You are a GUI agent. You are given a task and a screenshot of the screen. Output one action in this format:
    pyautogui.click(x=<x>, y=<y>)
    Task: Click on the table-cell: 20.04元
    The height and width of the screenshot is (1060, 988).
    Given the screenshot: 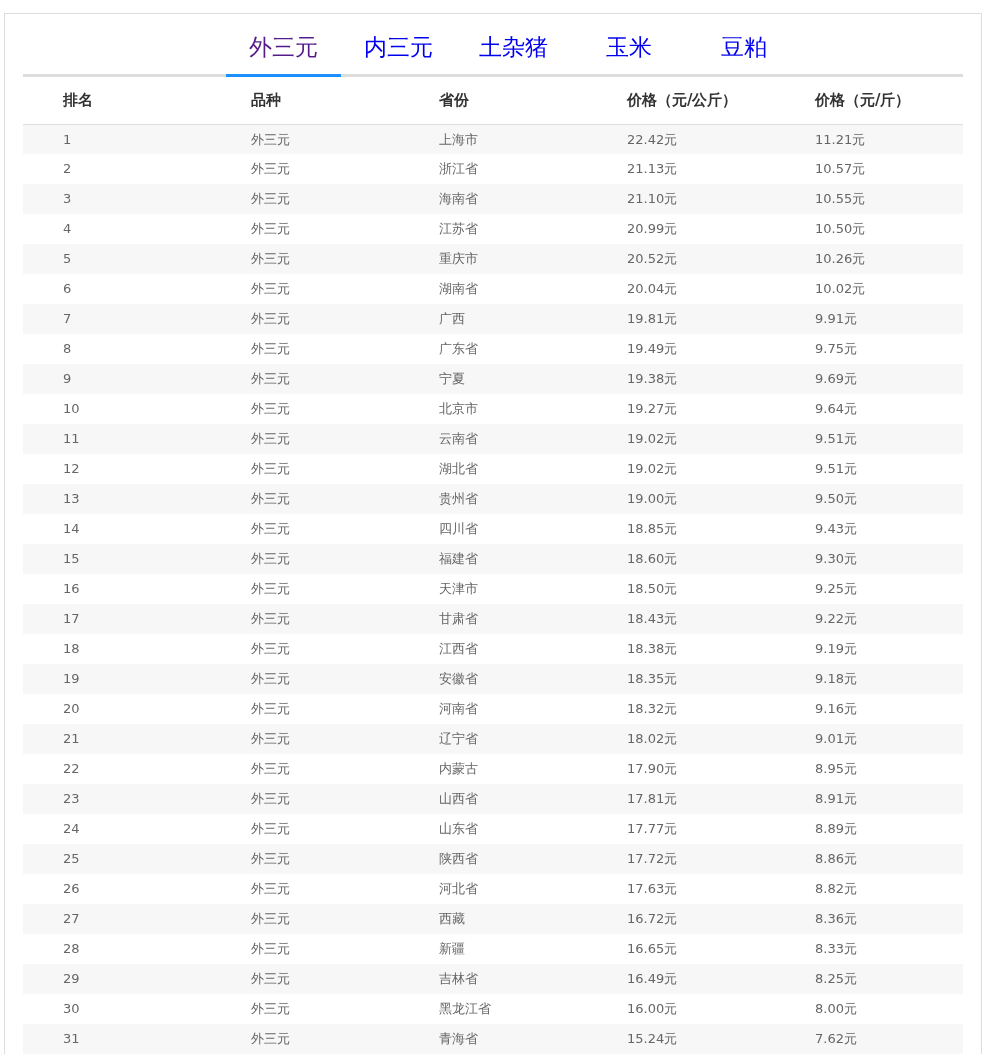 What is the action you would take?
    pyautogui.click(x=681, y=289)
    